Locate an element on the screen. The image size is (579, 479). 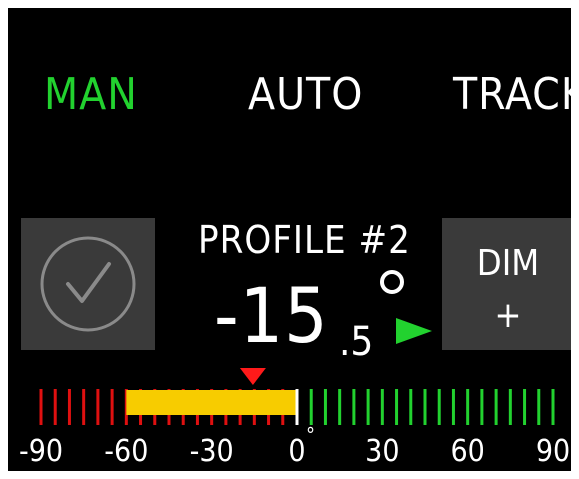
dim-button-plus: + is located at coordinates (508, 315).